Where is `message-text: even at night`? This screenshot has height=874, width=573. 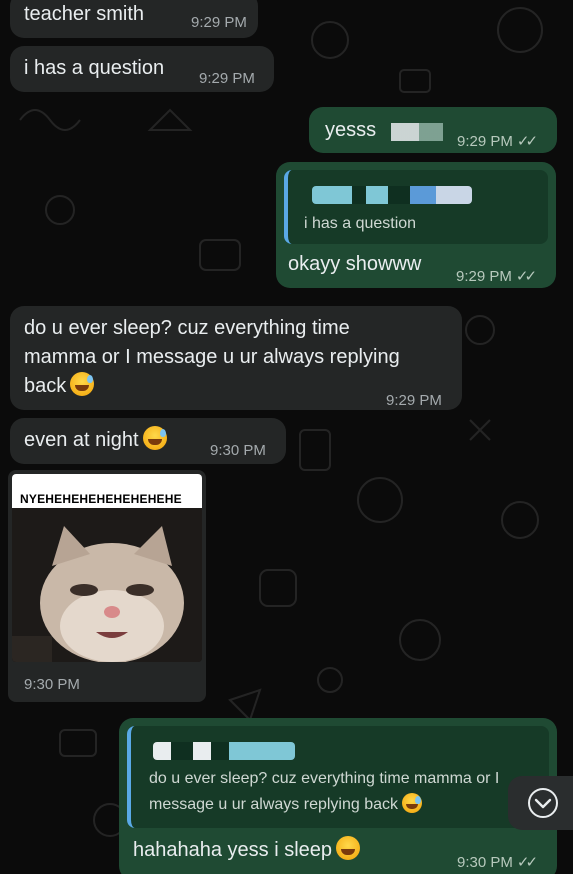
message-text: even at night is located at coordinates (95, 440).